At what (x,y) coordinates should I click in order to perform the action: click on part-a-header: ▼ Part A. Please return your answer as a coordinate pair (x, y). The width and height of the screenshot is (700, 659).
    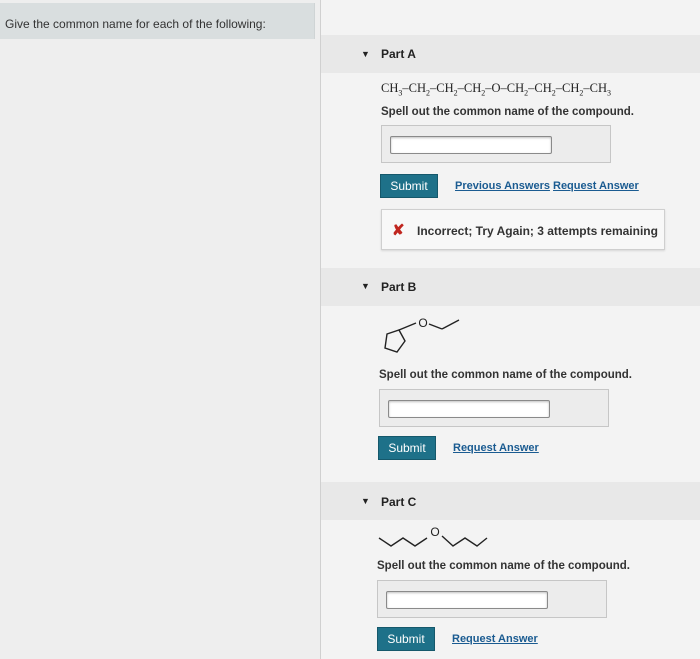
    Looking at the image, I should click on (510, 54).